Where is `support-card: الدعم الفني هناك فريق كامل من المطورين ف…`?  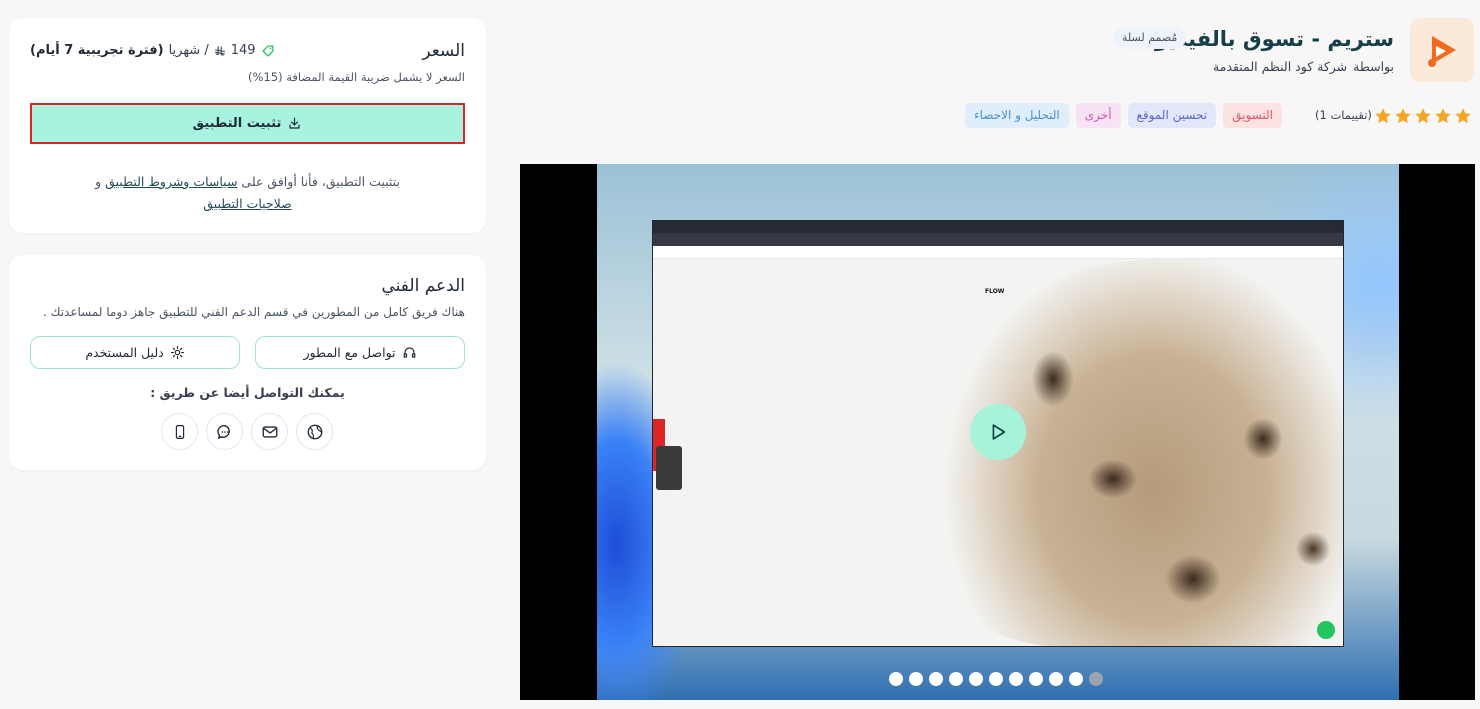 support-card: الدعم الفني هناك فريق كامل من المطورين ف… is located at coordinates (247, 362).